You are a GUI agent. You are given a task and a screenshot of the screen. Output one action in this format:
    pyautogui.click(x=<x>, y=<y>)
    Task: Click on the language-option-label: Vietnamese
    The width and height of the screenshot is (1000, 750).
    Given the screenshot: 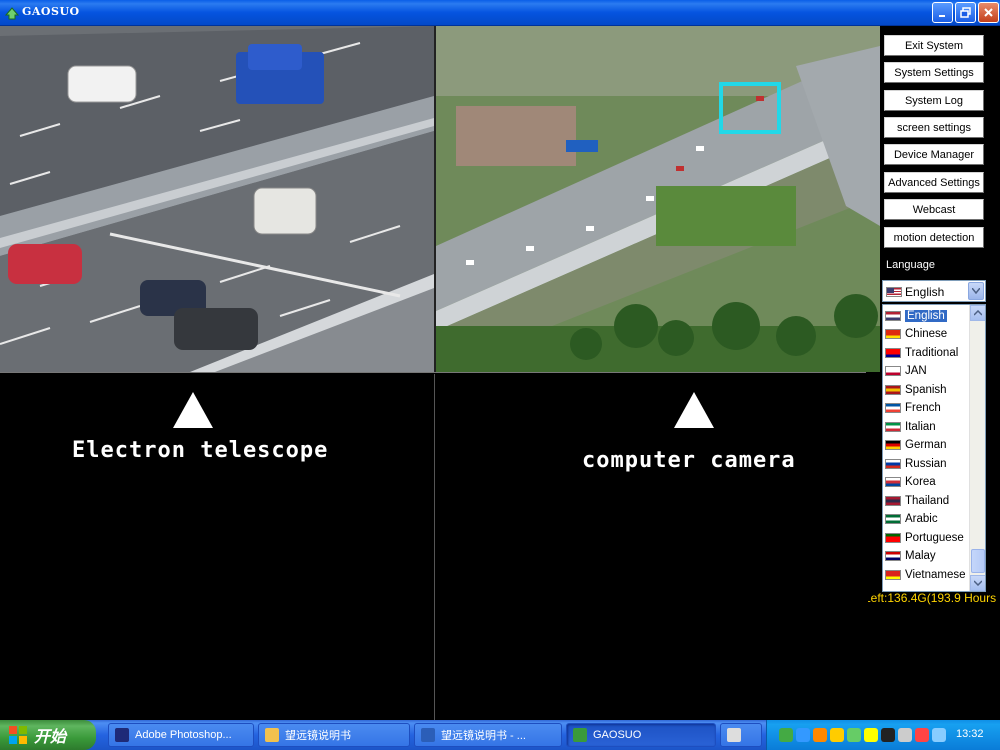 What is the action you would take?
    pyautogui.click(x=935, y=574)
    